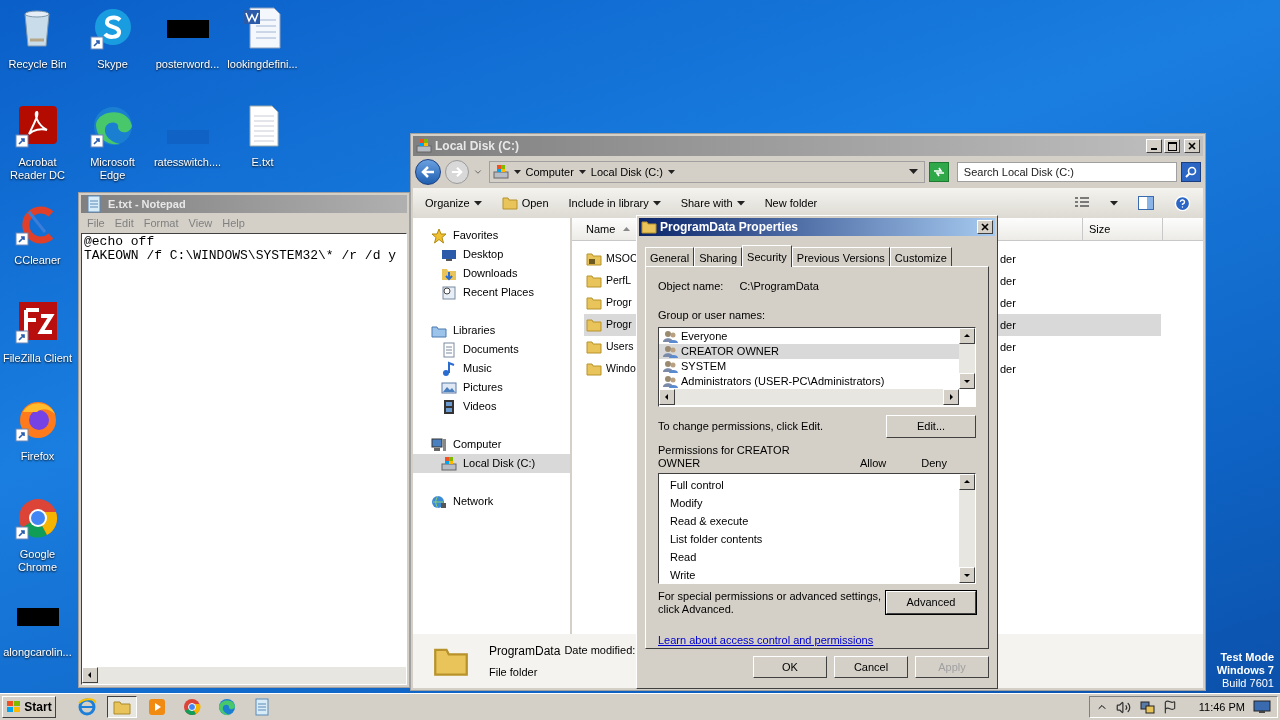 The height and width of the screenshot is (720, 1280). Describe the element at coordinates (767, 256) in the screenshot. I see `tab: Security` at that location.